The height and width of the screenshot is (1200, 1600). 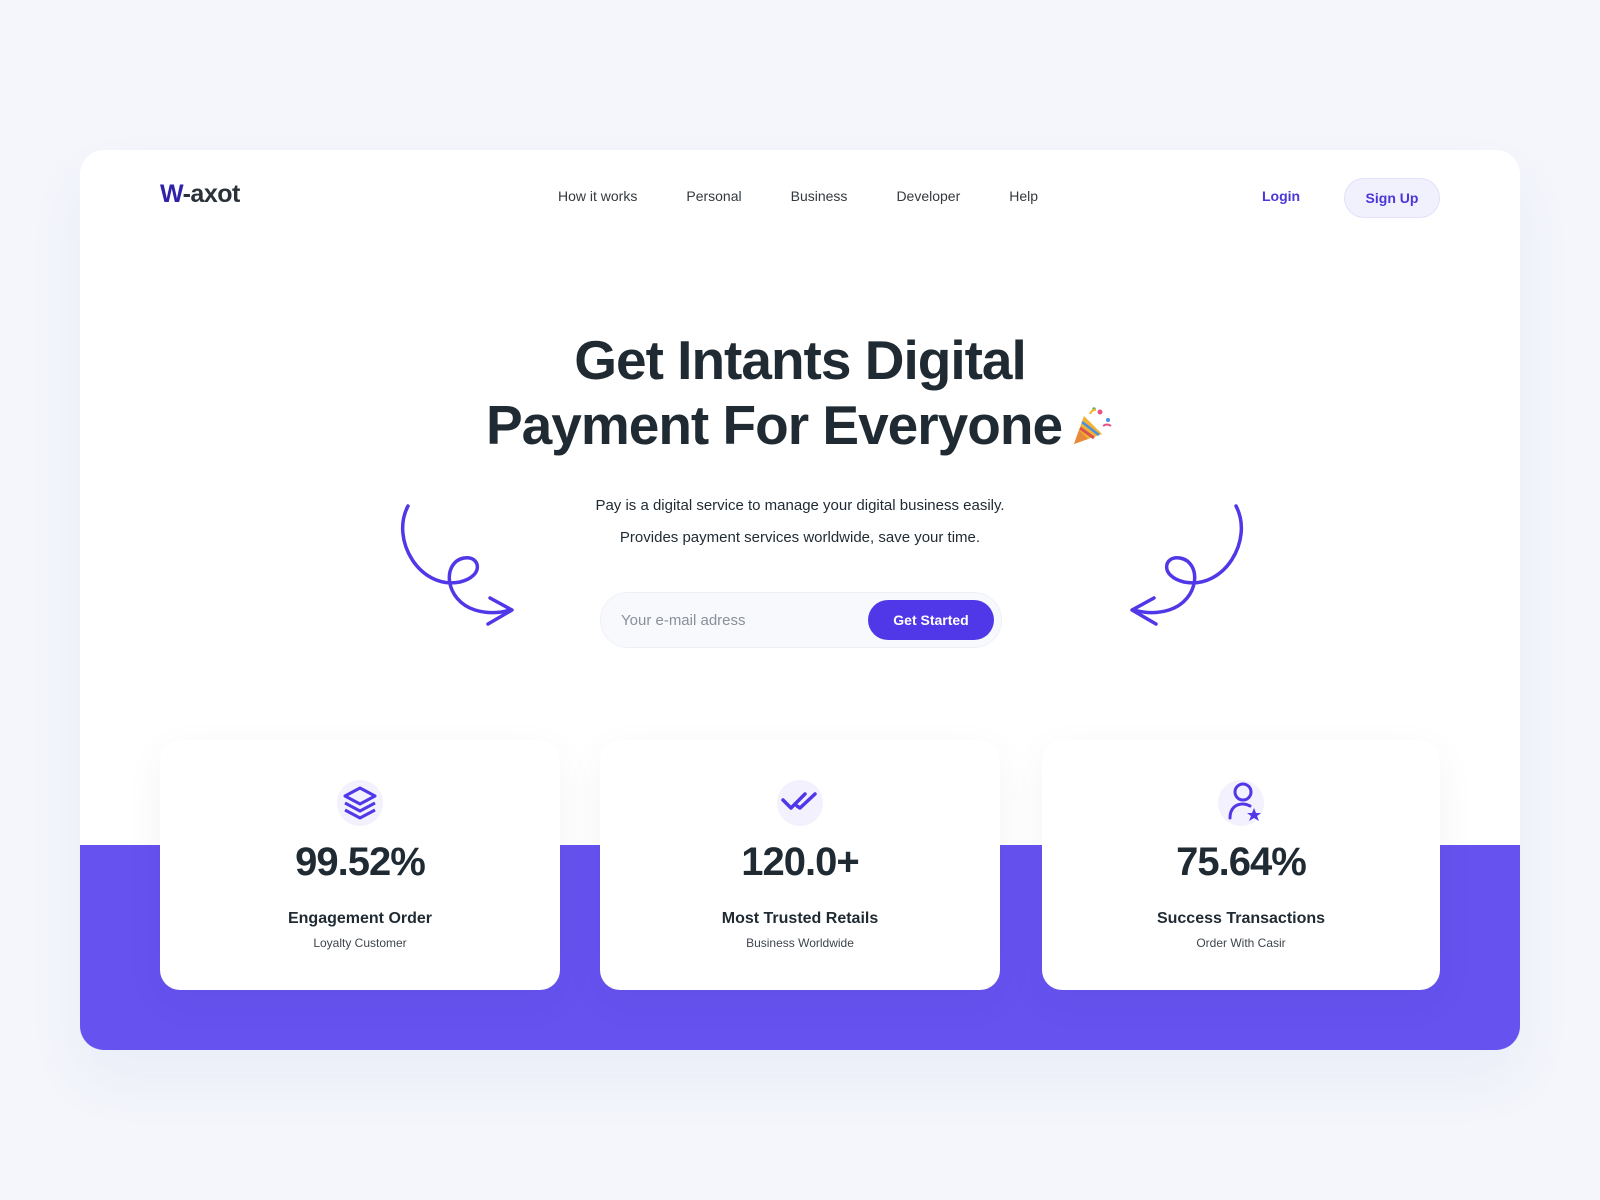 What do you see at coordinates (360, 862) in the screenshot?
I see `stat-value: 99.52%` at bounding box center [360, 862].